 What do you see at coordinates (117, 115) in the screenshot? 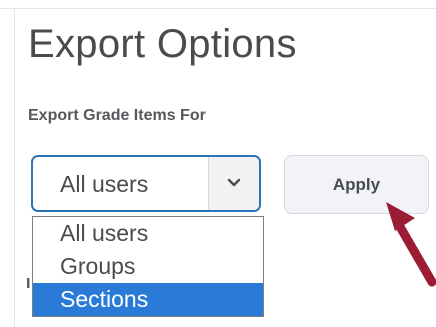
I see `export-grade-items-label: Export Grade Items For` at bounding box center [117, 115].